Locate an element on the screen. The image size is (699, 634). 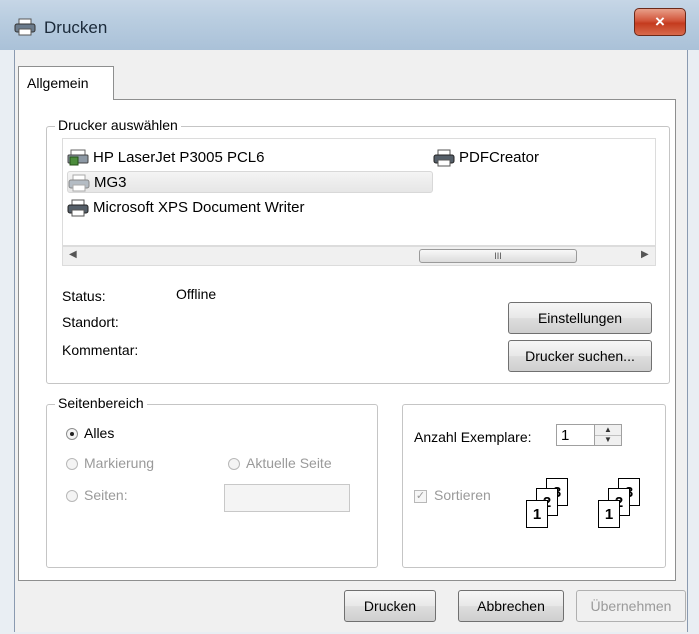
printer-item-xps-writer: Microsoft XPS Document Writer is located at coordinates (185, 208).